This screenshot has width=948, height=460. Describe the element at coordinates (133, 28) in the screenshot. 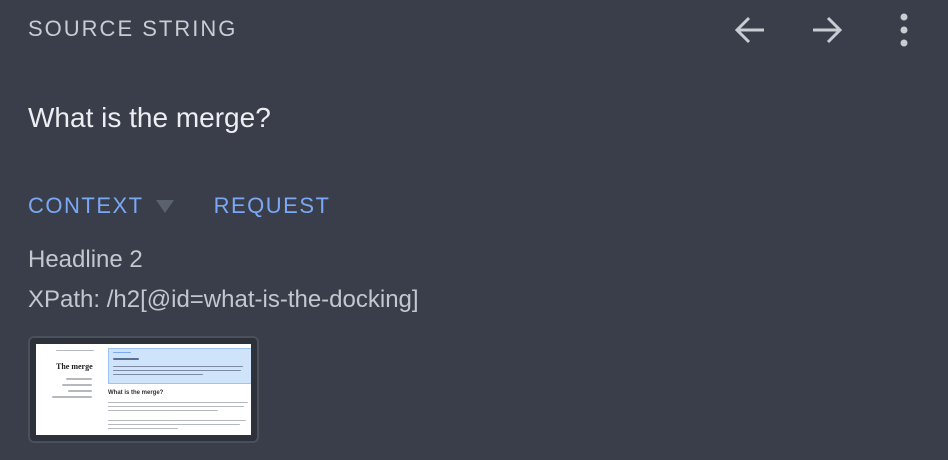

I see `panel-title: SOURCE STRING` at that location.